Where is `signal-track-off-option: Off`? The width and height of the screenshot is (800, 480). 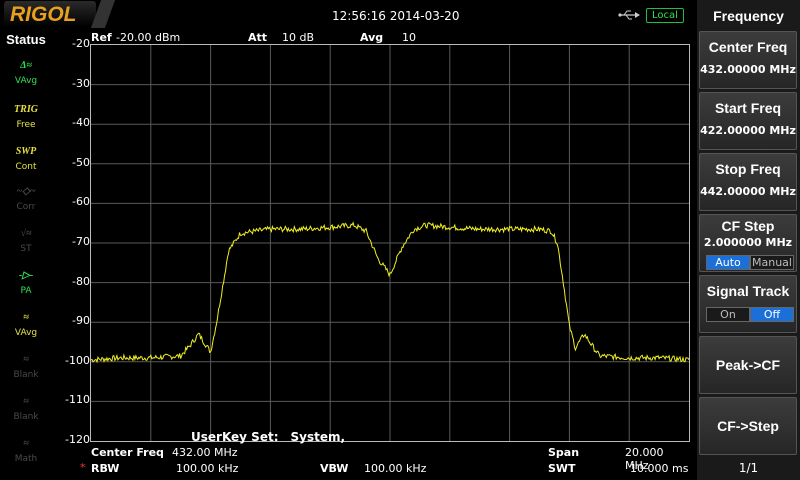
signal-track-off-option: Off is located at coordinates (772, 314).